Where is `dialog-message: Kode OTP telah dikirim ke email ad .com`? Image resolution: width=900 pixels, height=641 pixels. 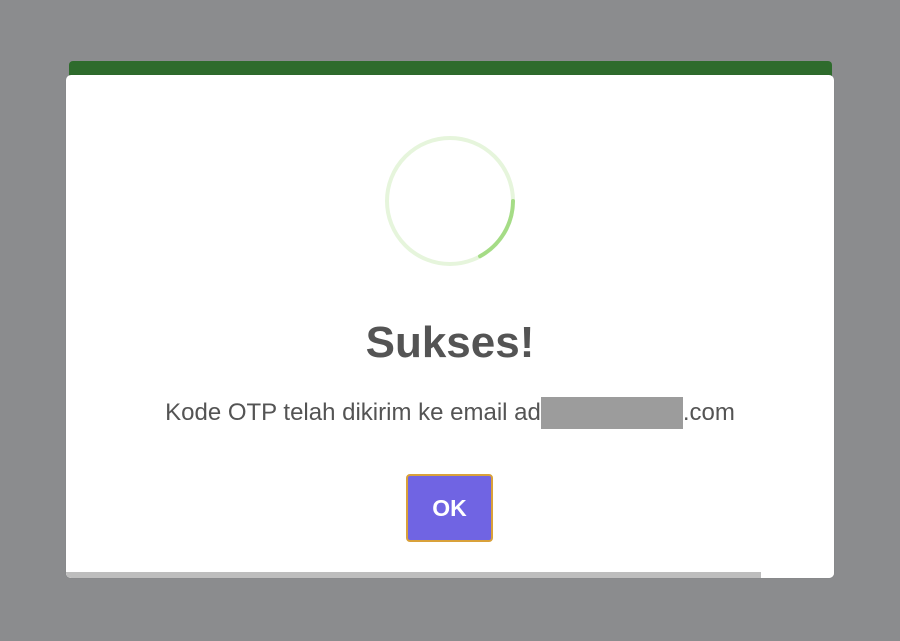
dialog-message: Kode OTP telah dikirim ke email ad .com is located at coordinates (450, 413).